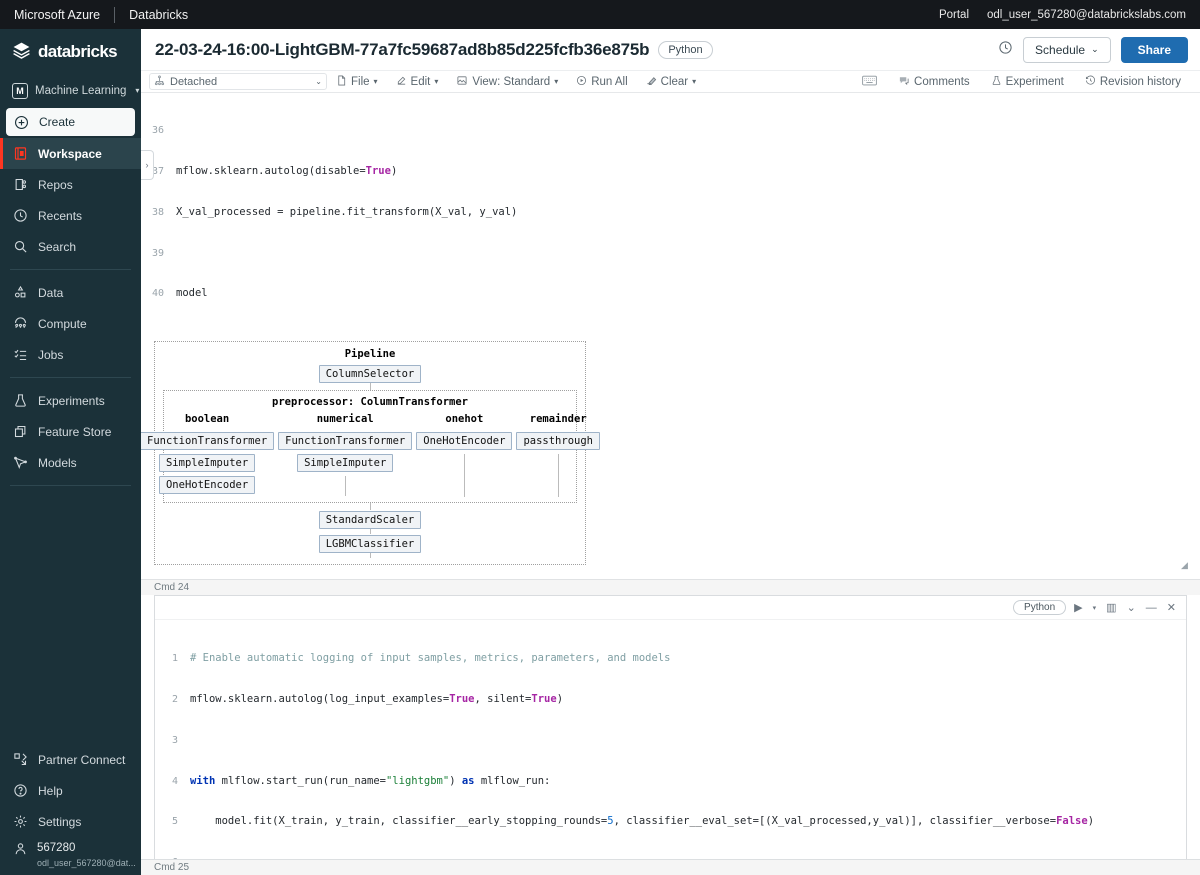 This screenshot has height=875, width=1200. Describe the element at coordinates (158, 15) in the screenshot. I see `azure-product-databricks: Databricks` at that location.